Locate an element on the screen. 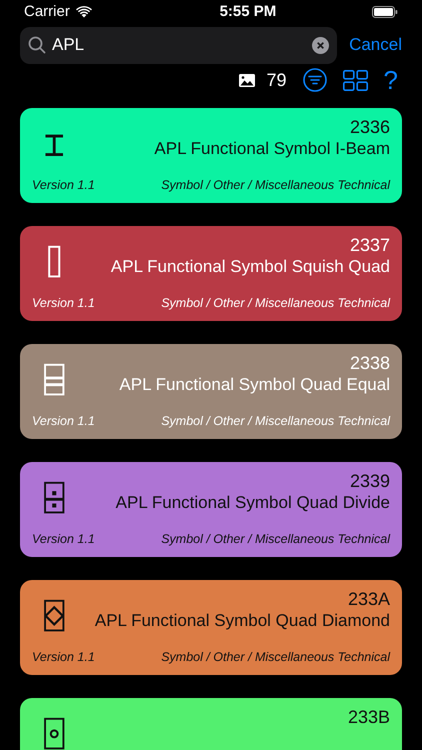 Image resolution: width=422 pixels, height=750 pixels. symbol-card: ⌶ 2336 APL Functional Symbol I-Beam Version 1.1 Symbol / Other / Miscellaneous Technical is located at coordinates (211, 155).